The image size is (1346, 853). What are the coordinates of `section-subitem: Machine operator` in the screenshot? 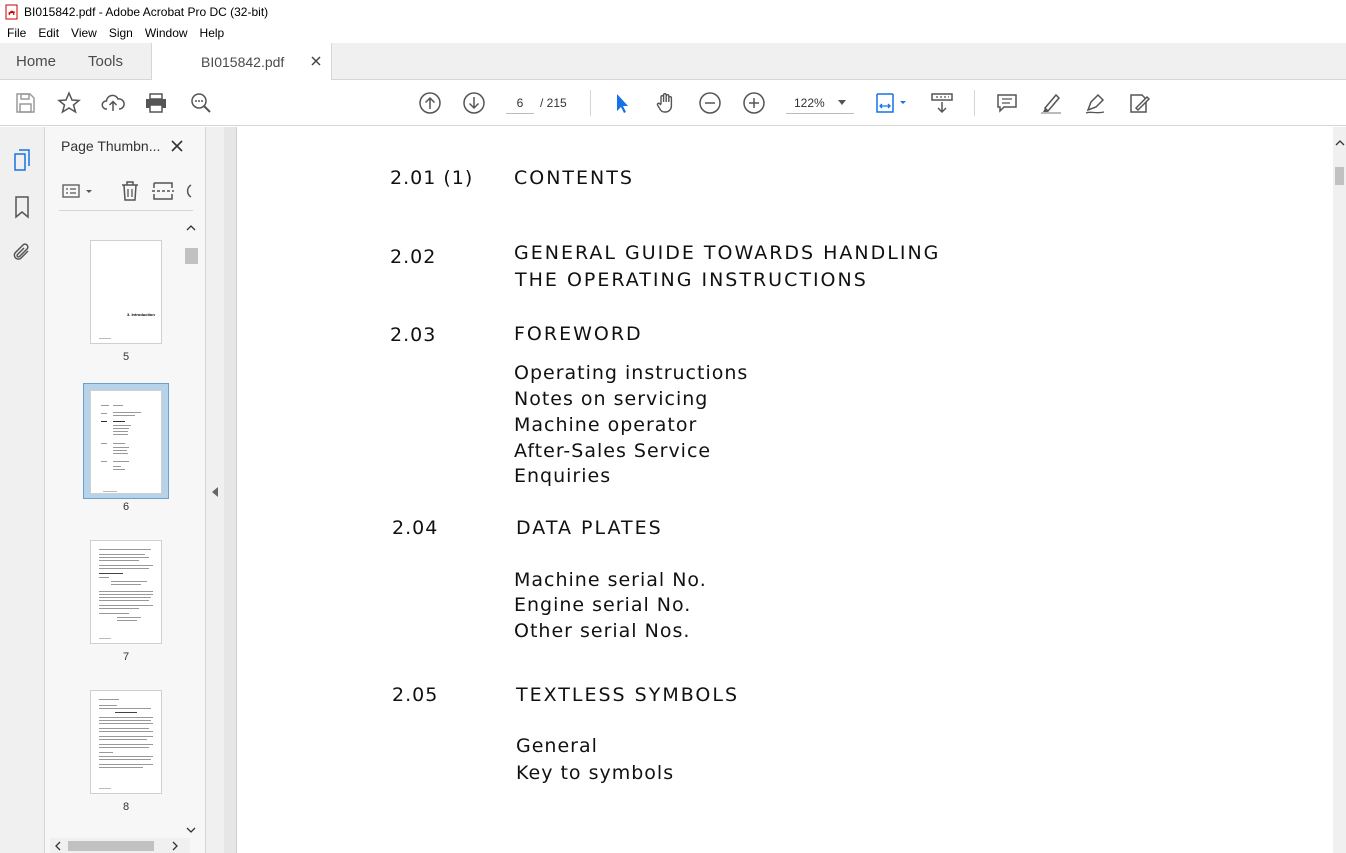 It's located at (606, 425).